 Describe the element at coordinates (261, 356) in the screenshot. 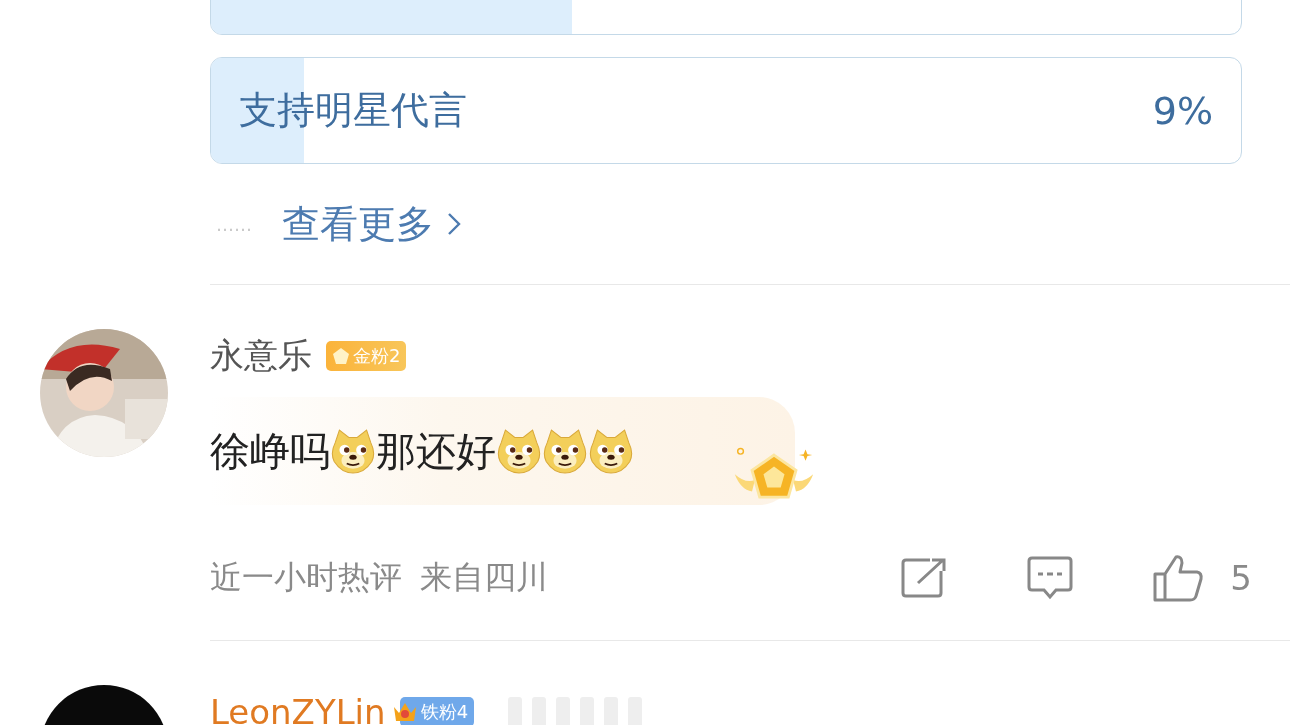

I see `username: 永意乐` at that location.